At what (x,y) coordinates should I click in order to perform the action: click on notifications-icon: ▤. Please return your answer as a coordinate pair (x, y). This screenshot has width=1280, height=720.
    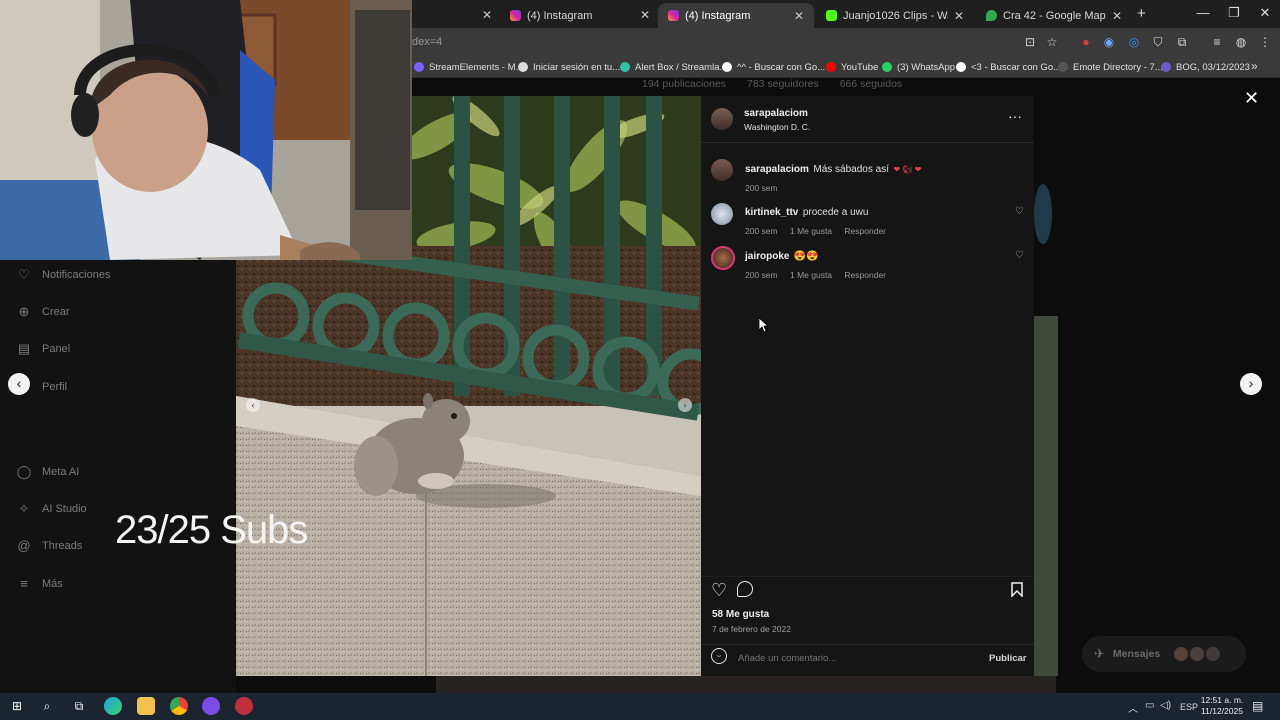
    Looking at the image, I should click on (1257, 706).